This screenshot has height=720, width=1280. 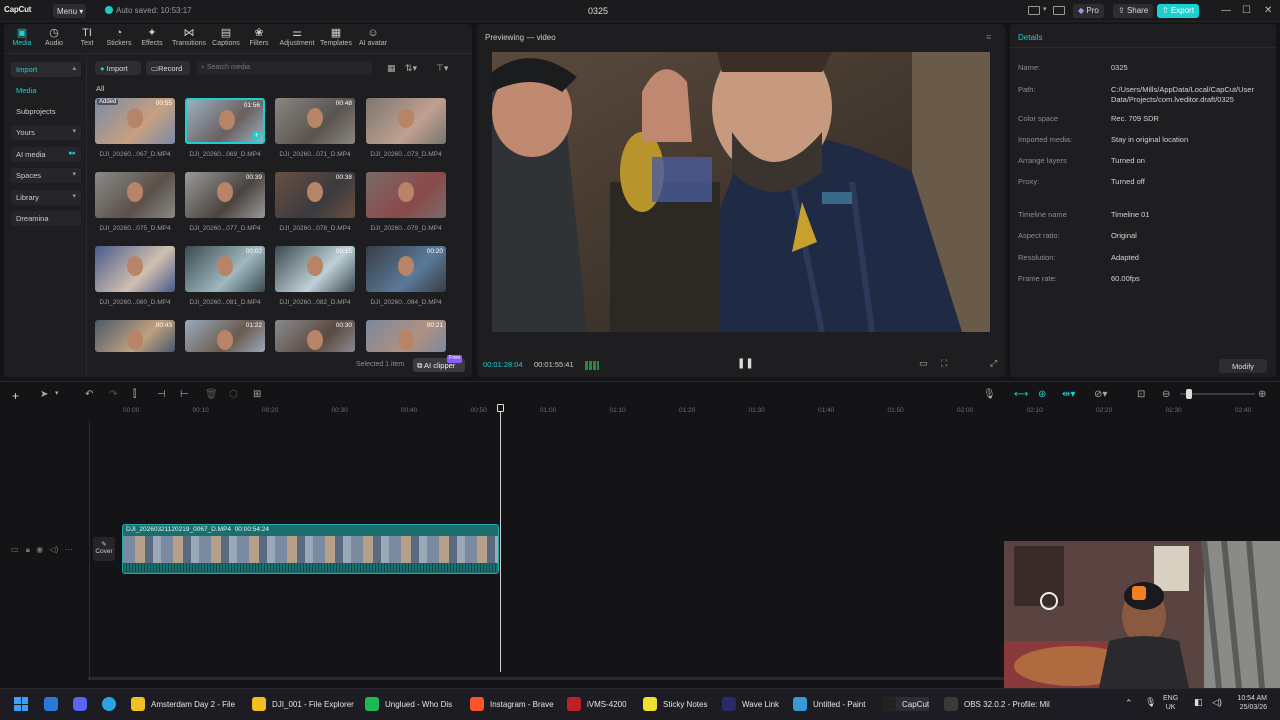 What do you see at coordinates (745, 363) in the screenshot?
I see `pause-icon: ❚❚` at bounding box center [745, 363].